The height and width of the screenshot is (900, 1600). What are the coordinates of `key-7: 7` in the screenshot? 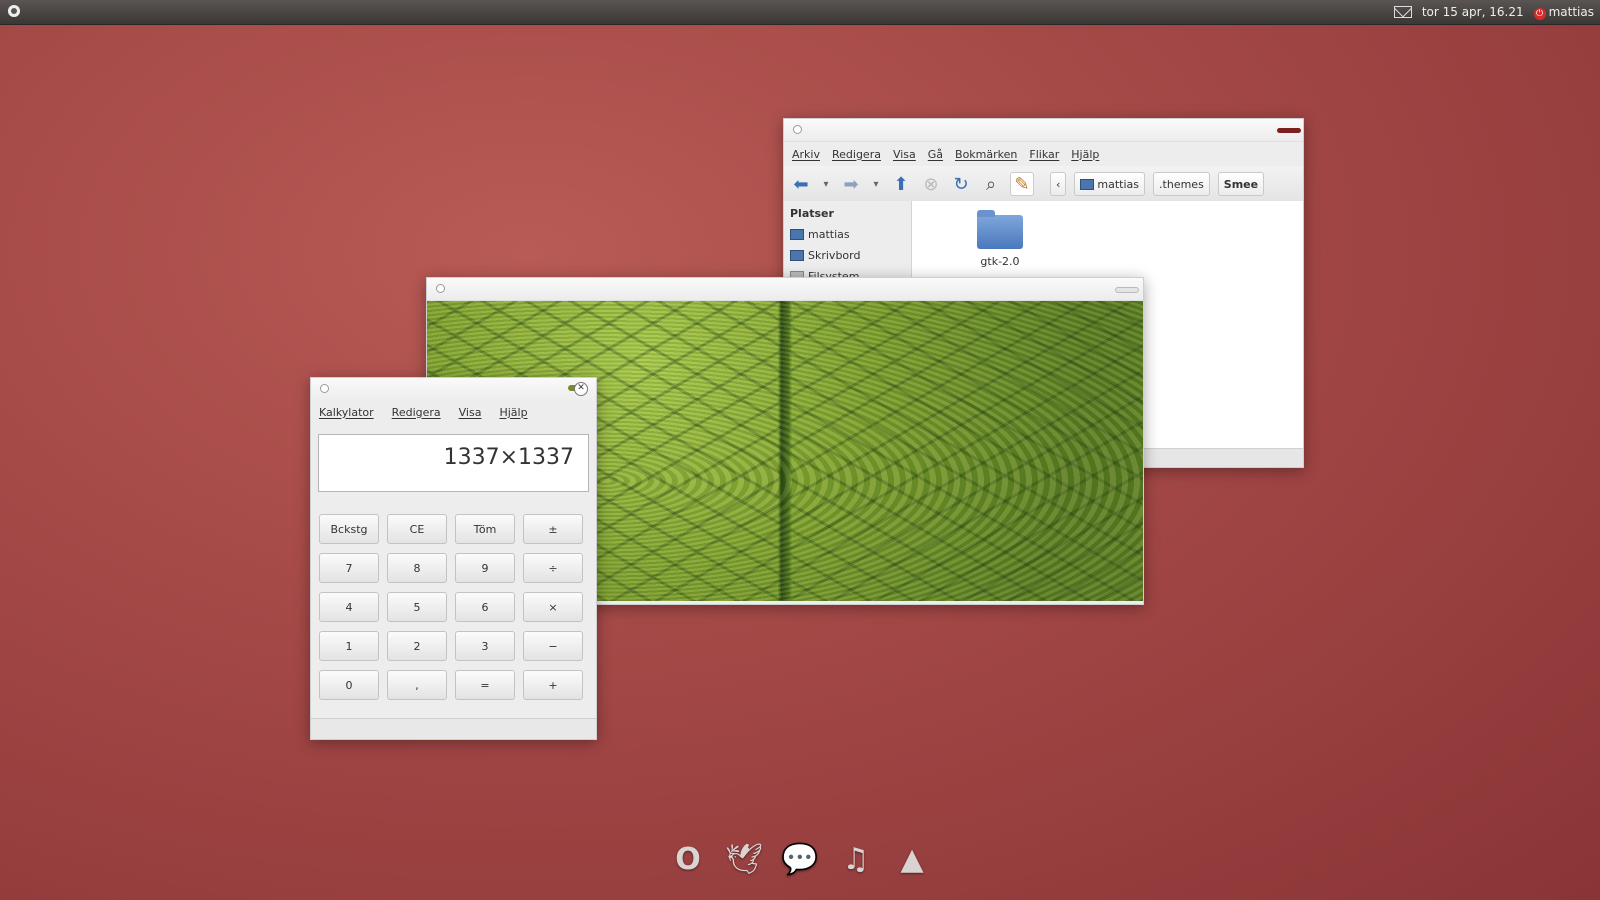 It's located at (349, 568).